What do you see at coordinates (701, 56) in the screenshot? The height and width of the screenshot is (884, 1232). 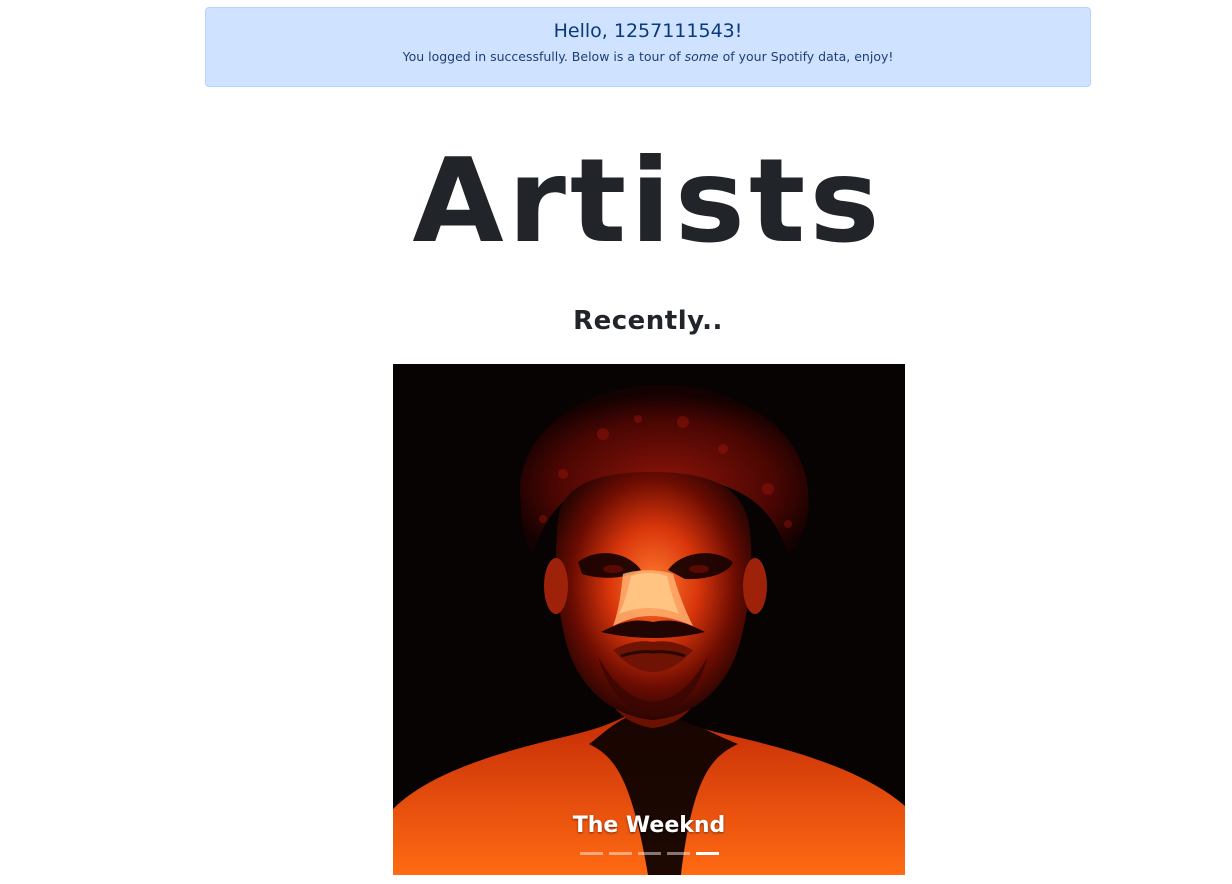 I see `message-emphasis: some` at bounding box center [701, 56].